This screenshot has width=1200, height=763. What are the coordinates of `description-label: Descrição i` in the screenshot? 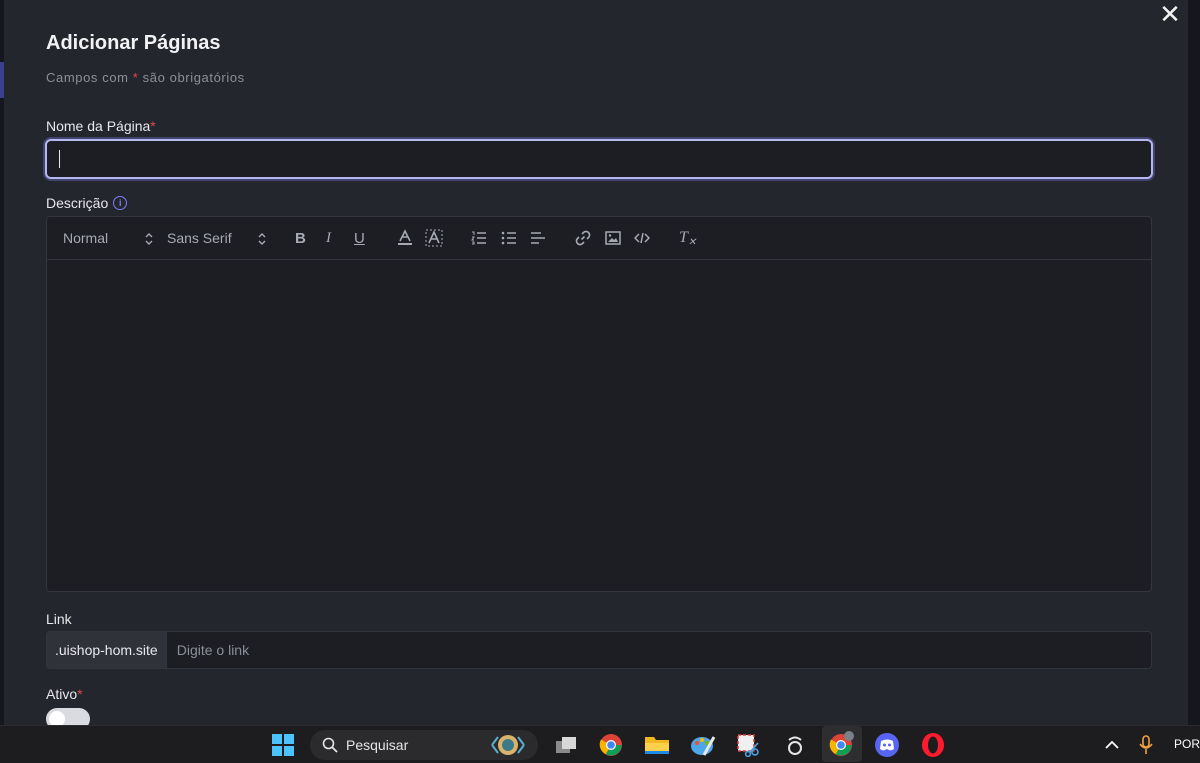 It's located at (87, 203).